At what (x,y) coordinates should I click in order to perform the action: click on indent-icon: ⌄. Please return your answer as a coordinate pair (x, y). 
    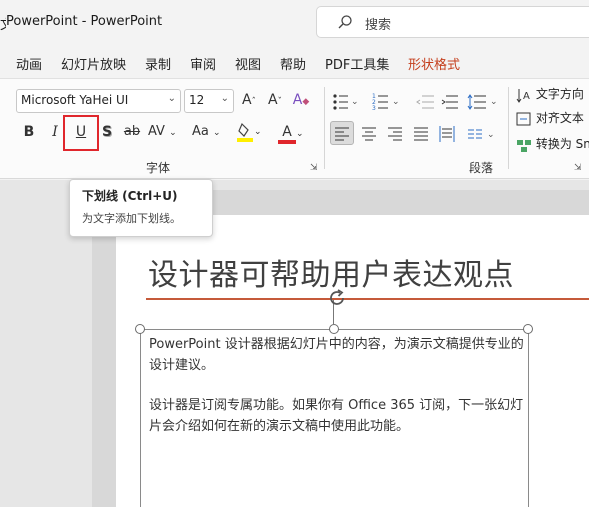
    Looking at the image, I should click on (461, 102).